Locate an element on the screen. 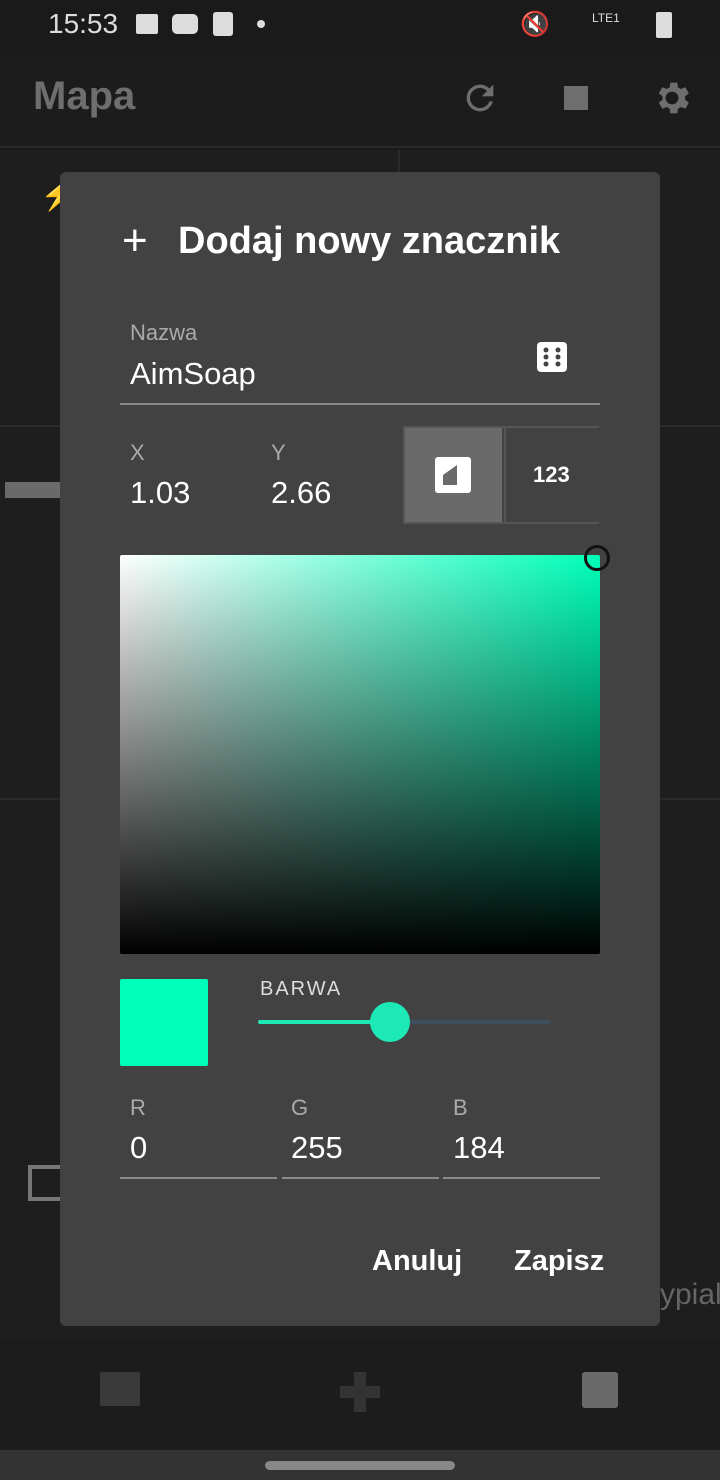 The image size is (720, 1480). picker-handle is located at coordinates (597, 558).